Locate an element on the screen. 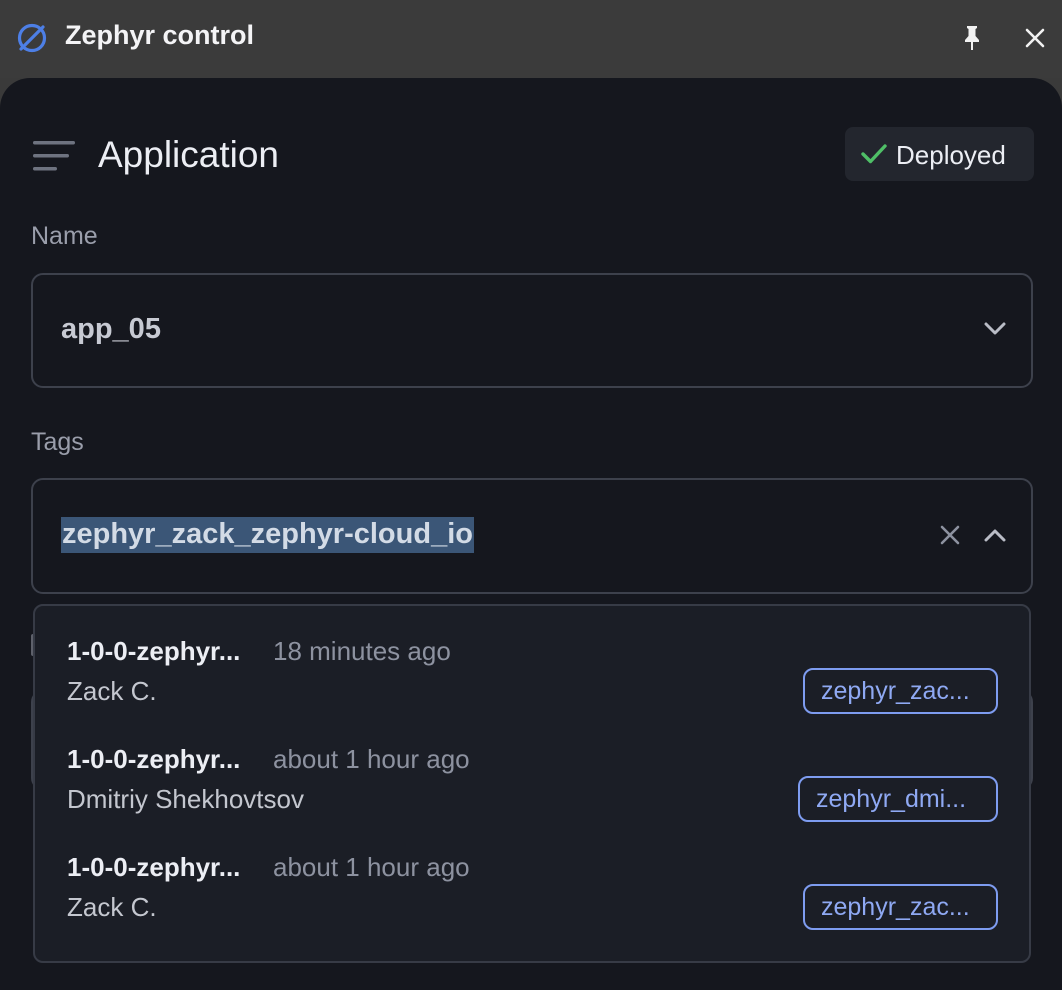 The image size is (1062, 990). window-titlebar: Zephyr control is located at coordinates (531, 39).